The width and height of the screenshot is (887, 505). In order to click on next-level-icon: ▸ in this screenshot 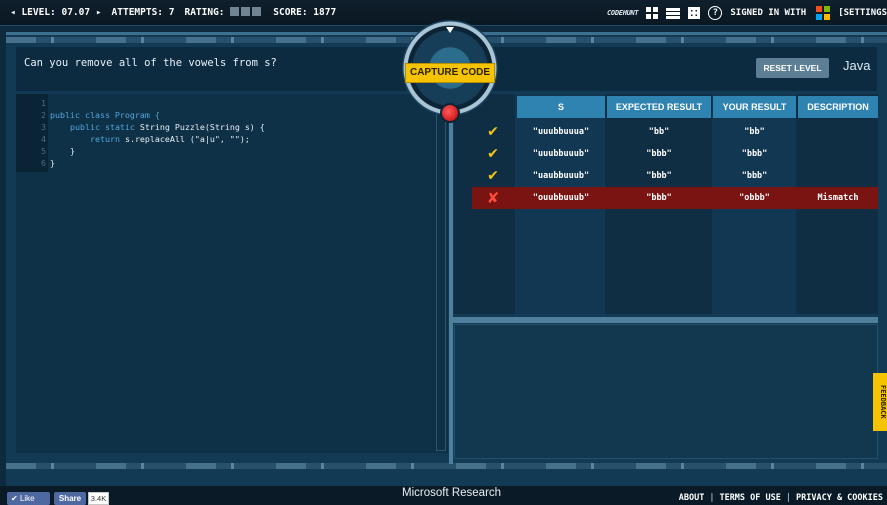, I will do `click(96, 12)`.